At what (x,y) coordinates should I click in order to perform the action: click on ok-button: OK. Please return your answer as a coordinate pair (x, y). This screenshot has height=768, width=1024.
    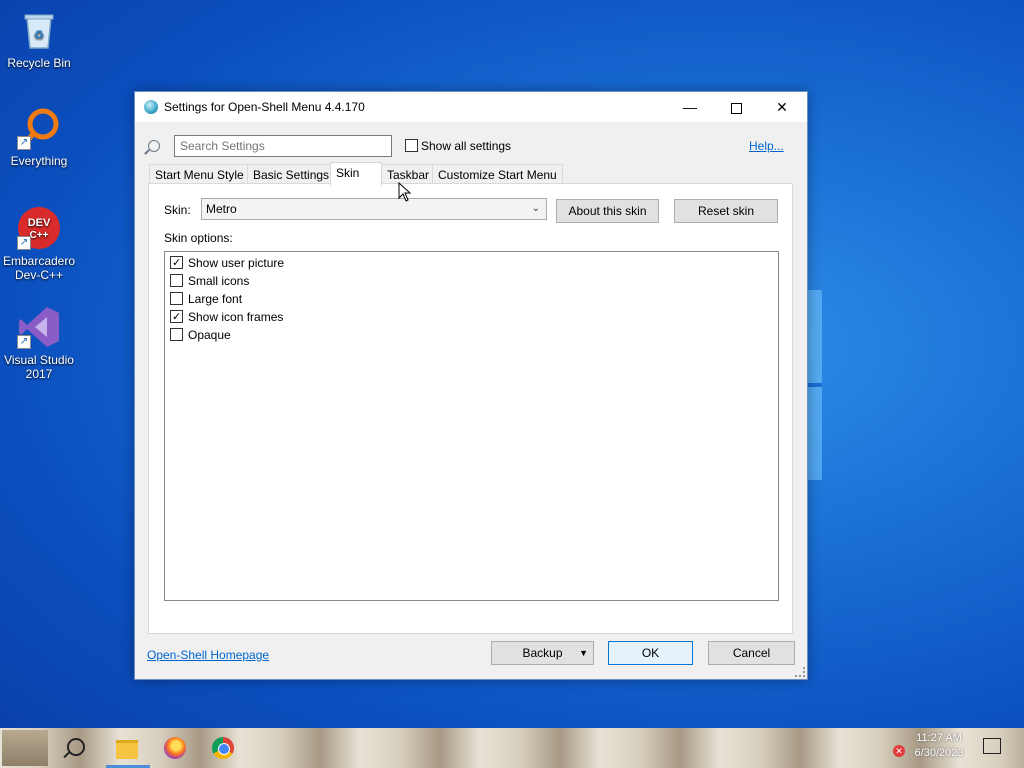
    Looking at the image, I should click on (650, 653).